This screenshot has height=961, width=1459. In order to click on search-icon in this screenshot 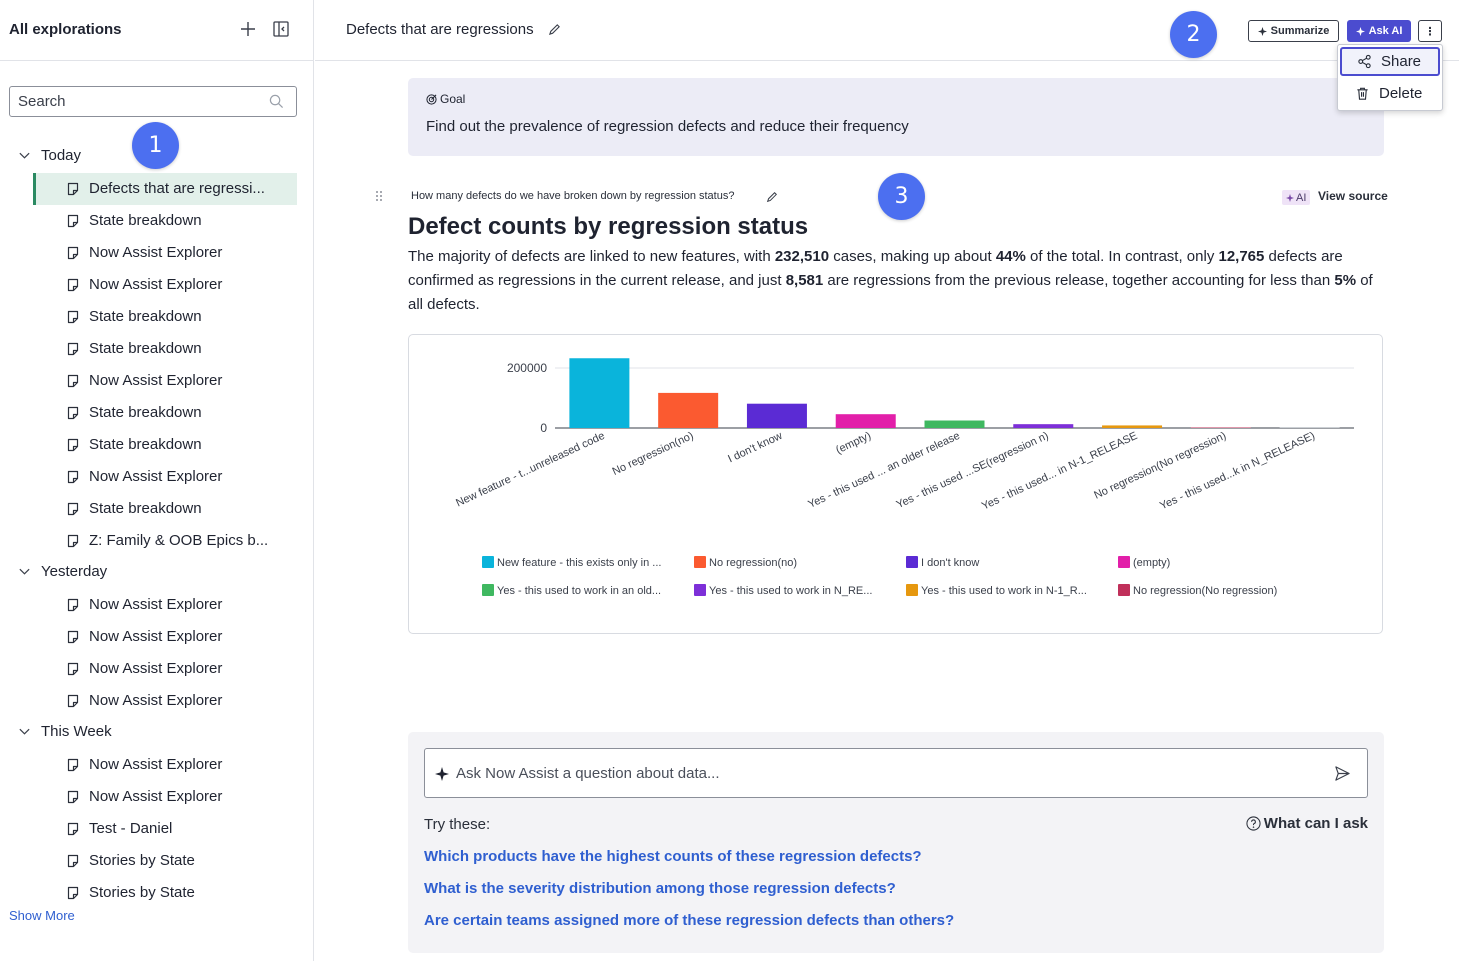, I will do `click(276, 101)`.